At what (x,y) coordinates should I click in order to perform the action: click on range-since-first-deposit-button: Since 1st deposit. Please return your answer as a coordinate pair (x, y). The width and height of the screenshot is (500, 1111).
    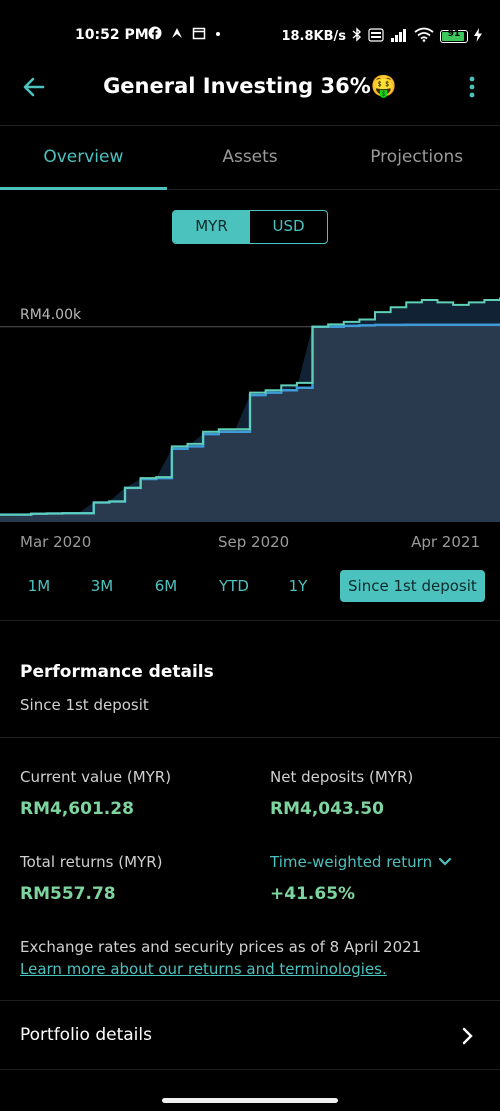
    Looking at the image, I should click on (412, 586).